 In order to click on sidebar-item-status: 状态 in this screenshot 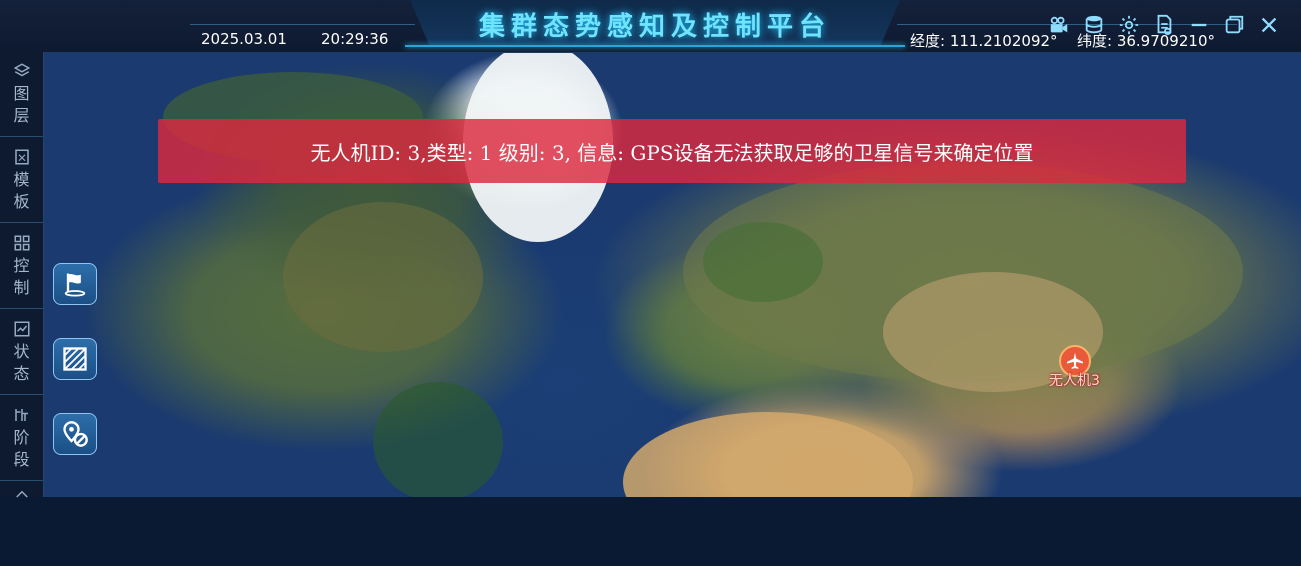, I will do `click(21, 352)`.